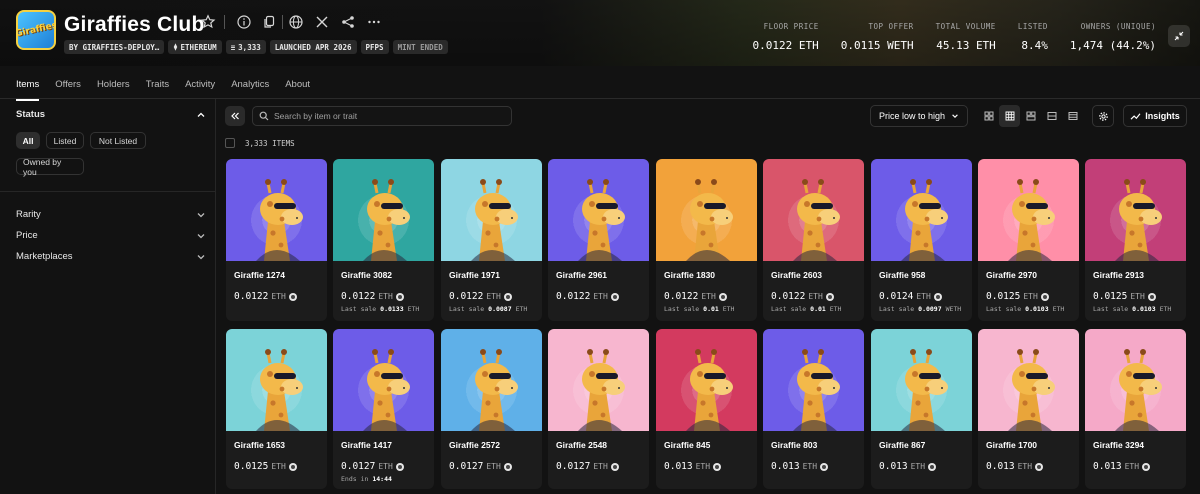 This screenshot has height=494, width=1200. I want to click on nft-card: Giraffie 1653 0.0125 ETH, so click(276, 409).